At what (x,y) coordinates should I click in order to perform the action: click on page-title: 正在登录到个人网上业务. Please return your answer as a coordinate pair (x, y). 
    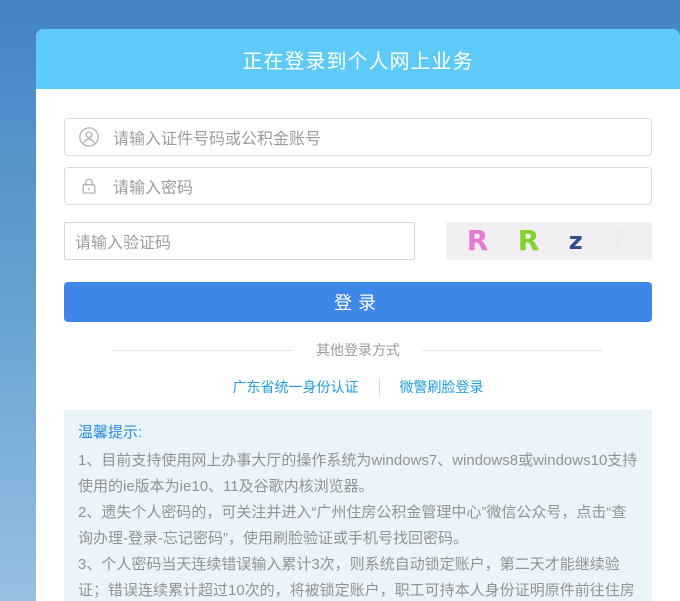
    Looking at the image, I should click on (358, 61).